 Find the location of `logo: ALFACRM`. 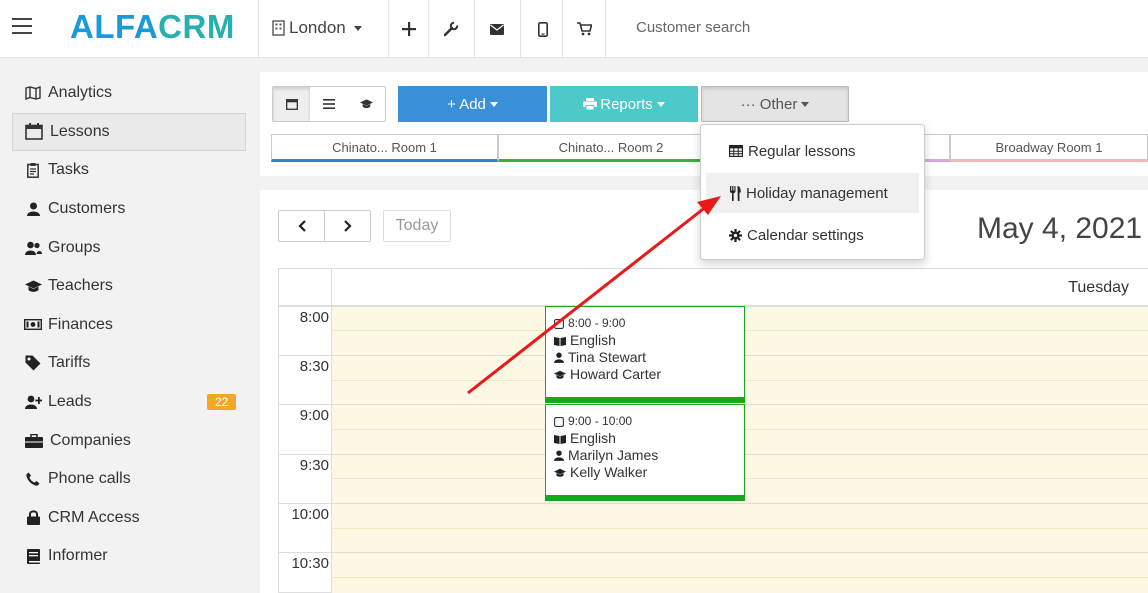

logo: ALFACRM is located at coordinates (152, 27).